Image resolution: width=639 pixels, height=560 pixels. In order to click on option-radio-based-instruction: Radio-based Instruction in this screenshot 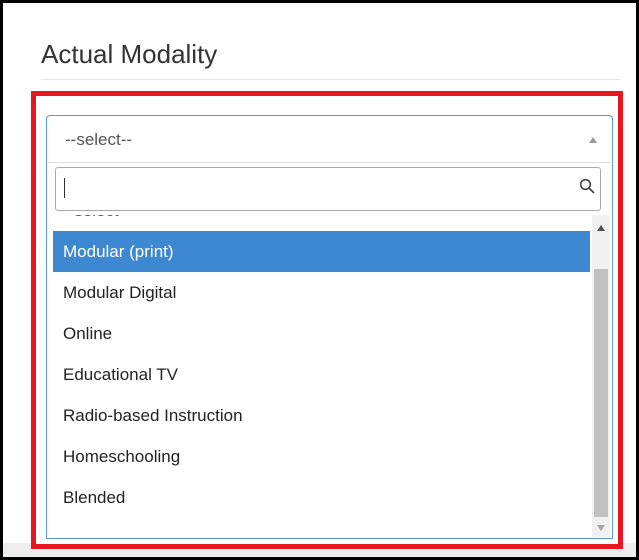, I will do `click(321, 415)`.